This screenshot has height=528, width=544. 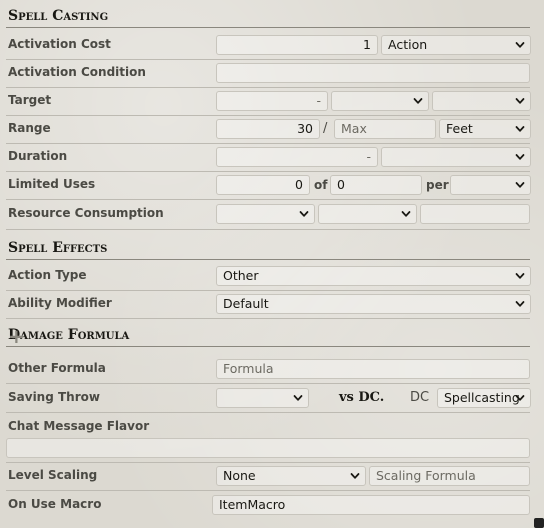 I want to click on range-value-input: 30, so click(x=268, y=129).